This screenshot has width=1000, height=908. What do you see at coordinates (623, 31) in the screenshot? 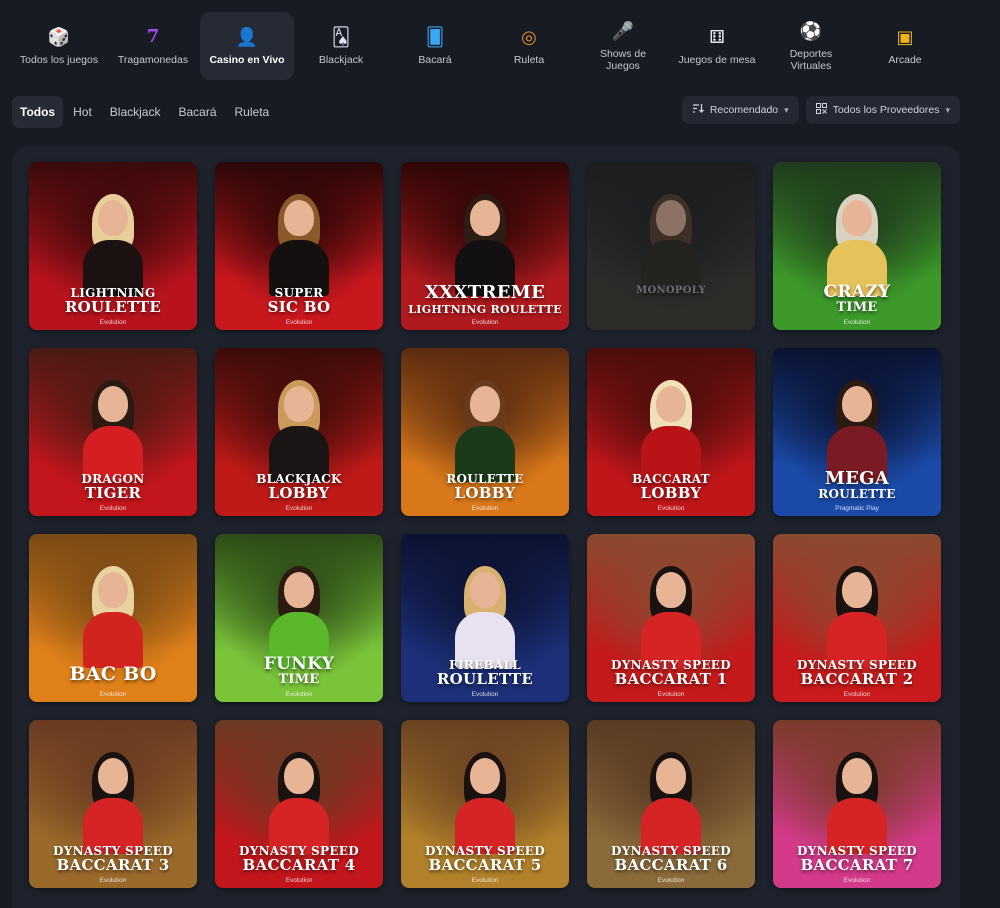
I see `microphone-icon: 🎤` at bounding box center [623, 31].